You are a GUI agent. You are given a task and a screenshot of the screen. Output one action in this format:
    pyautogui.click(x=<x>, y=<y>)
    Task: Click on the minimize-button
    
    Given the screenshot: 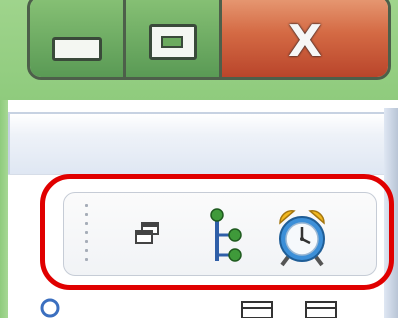 What is the action you would take?
    pyautogui.click(x=78, y=38)
    